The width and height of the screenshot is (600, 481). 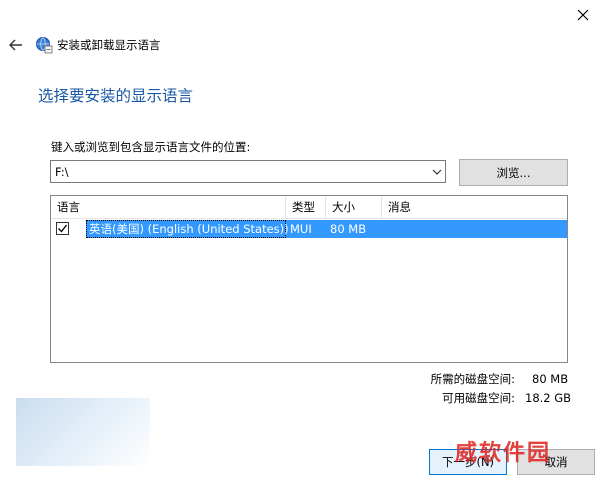 What do you see at coordinates (472, 379) in the screenshot?
I see `required-space-label: 所需的磁盘空间:` at bounding box center [472, 379].